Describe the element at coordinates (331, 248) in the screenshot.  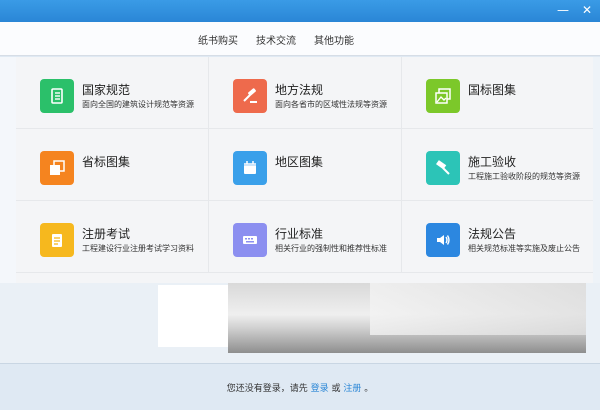
I see `category-desc: 相关行业的强制性和推荐性标准` at that location.